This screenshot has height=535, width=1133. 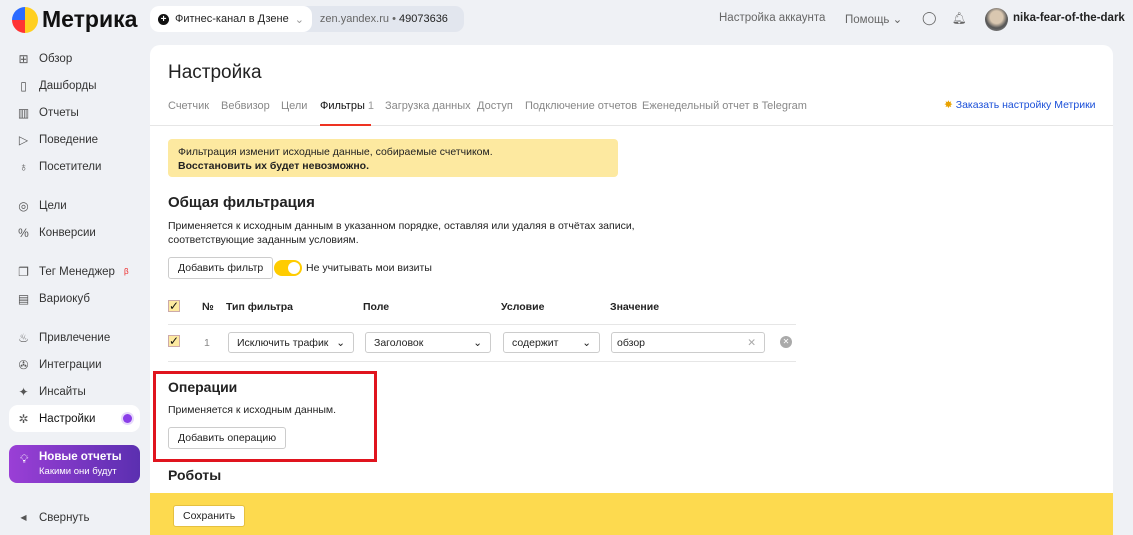 What do you see at coordinates (188, 106) in the screenshot?
I see `tab: Счетчик` at bounding box center [188, 106].